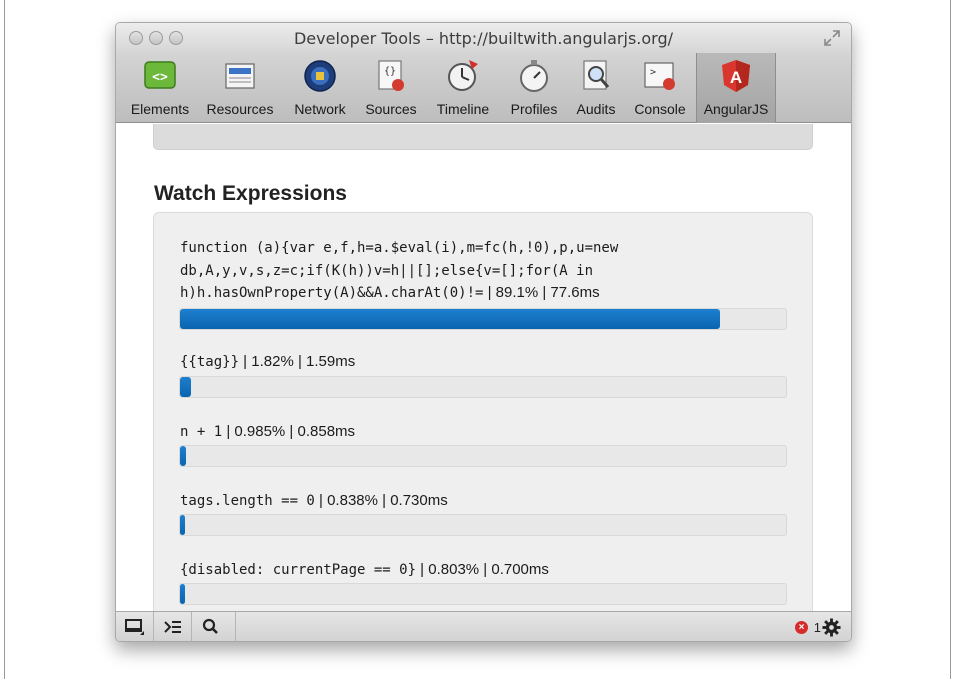 This screenshot has width=956, height=679. What do you see at coordinates (4, 339) in the screenshot?
I see `page-border-left` at bounding box center [4, 339].